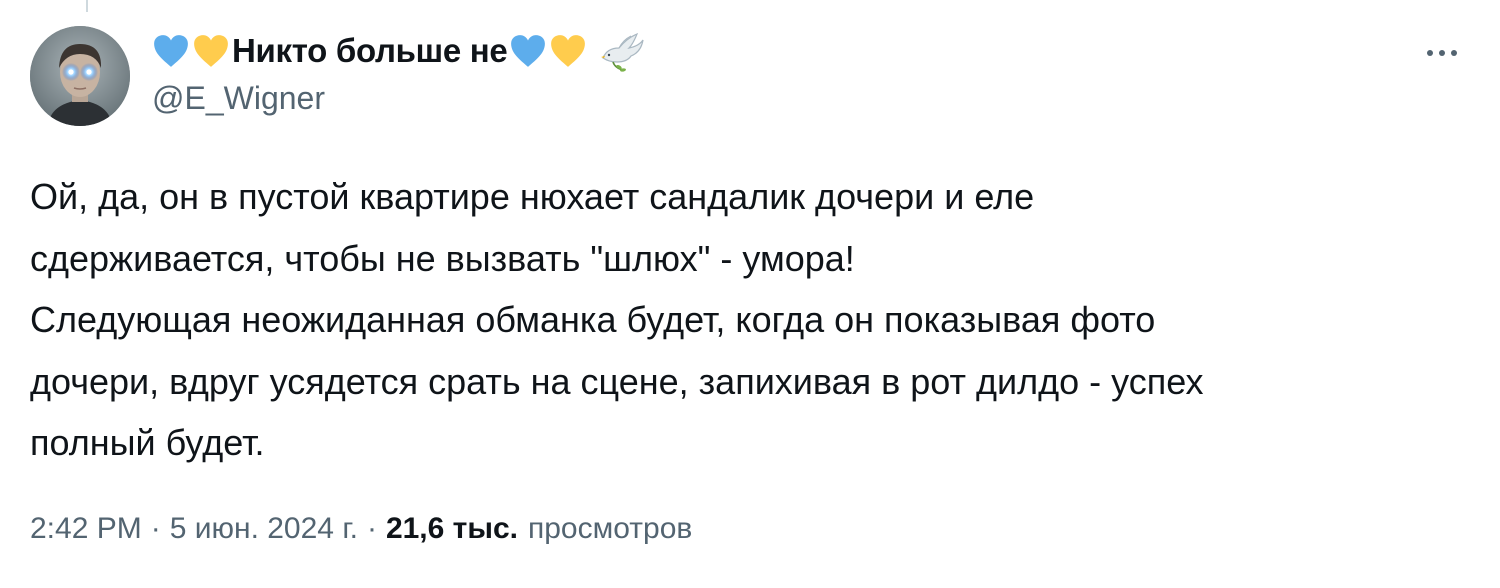 The width and height of the screenshot is (1500, 588). I want to click on thread-connector-line, so click(87, 6).